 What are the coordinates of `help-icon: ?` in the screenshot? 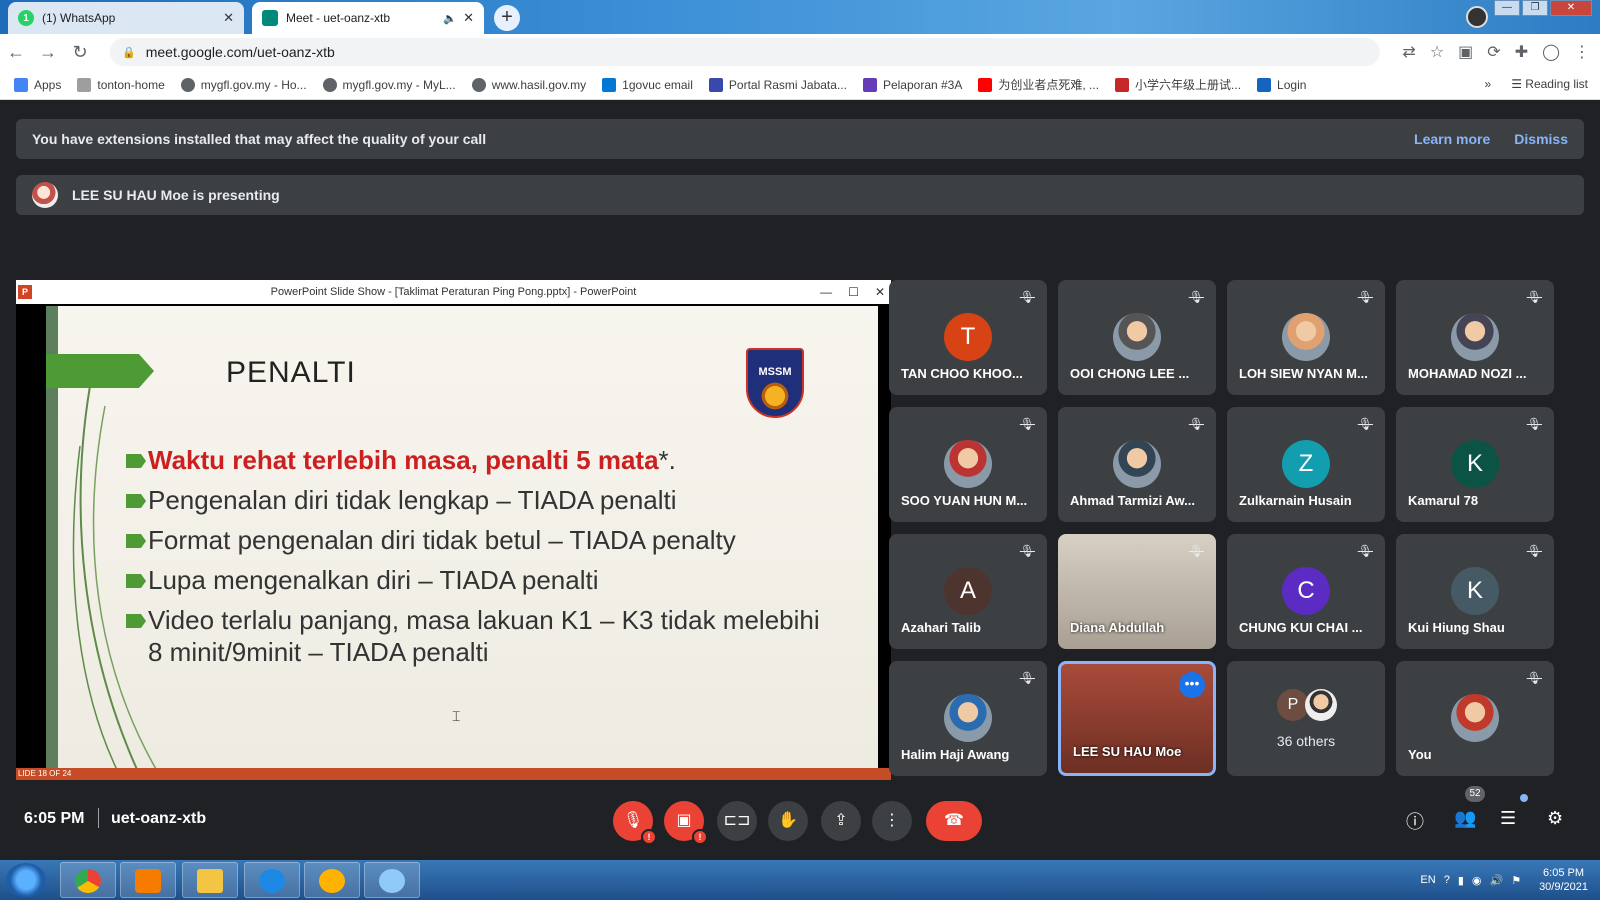 It's located at (1447, 880).